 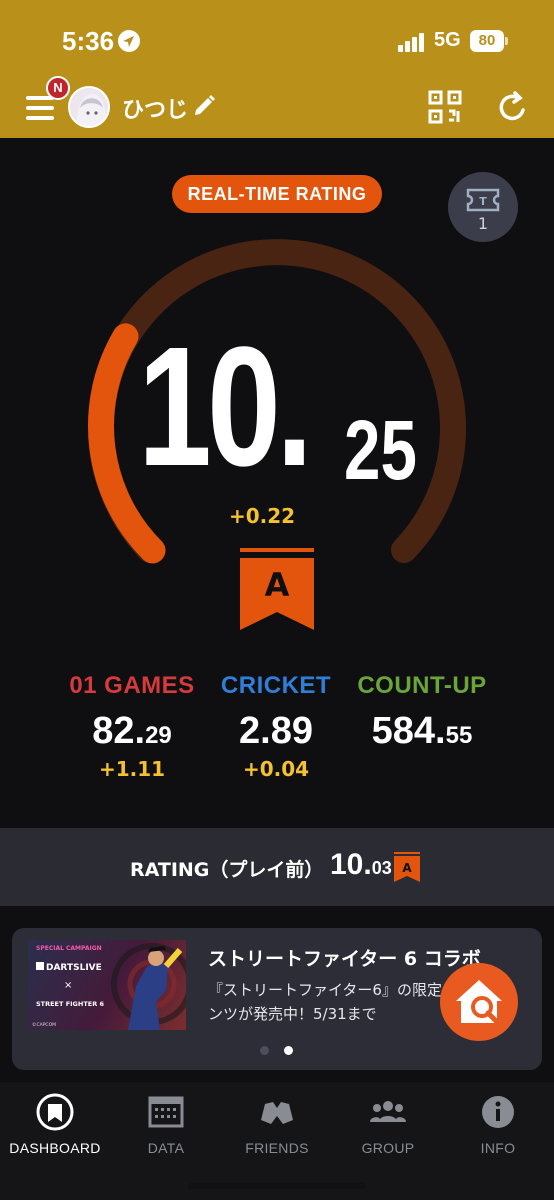 What do you see at coordinates (277, 1186) in the screenshot?
I see `home-indicator` at bounding box center [277, 1186].